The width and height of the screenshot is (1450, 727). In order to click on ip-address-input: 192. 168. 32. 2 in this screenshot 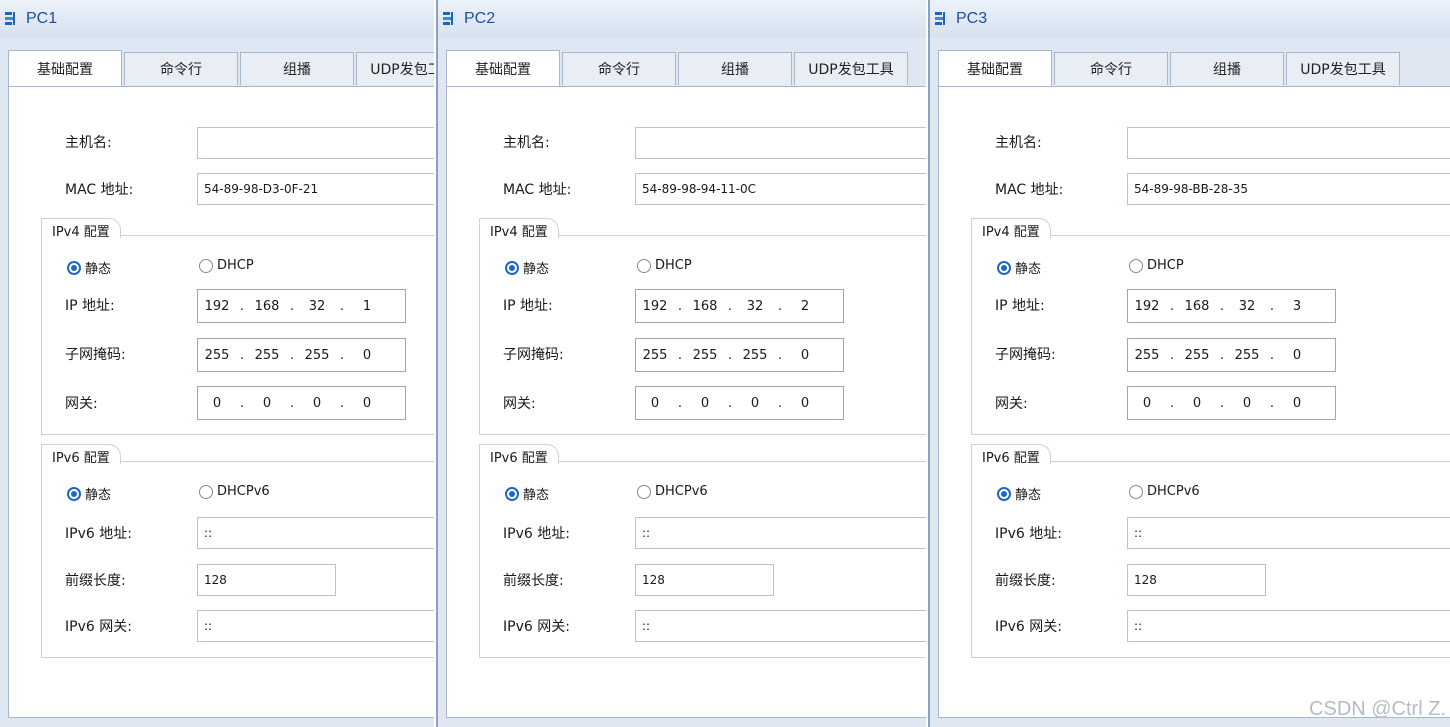, I will do `click(739, 306)`.